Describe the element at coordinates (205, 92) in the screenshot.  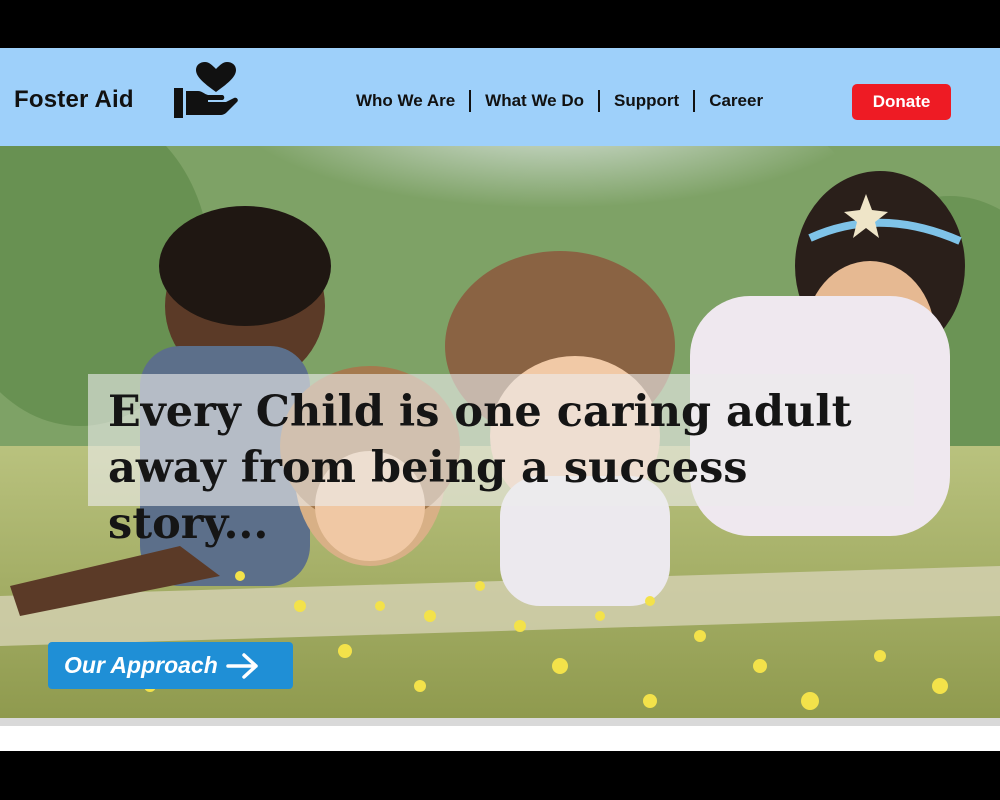
I see `heart-hand-icon` at that location.